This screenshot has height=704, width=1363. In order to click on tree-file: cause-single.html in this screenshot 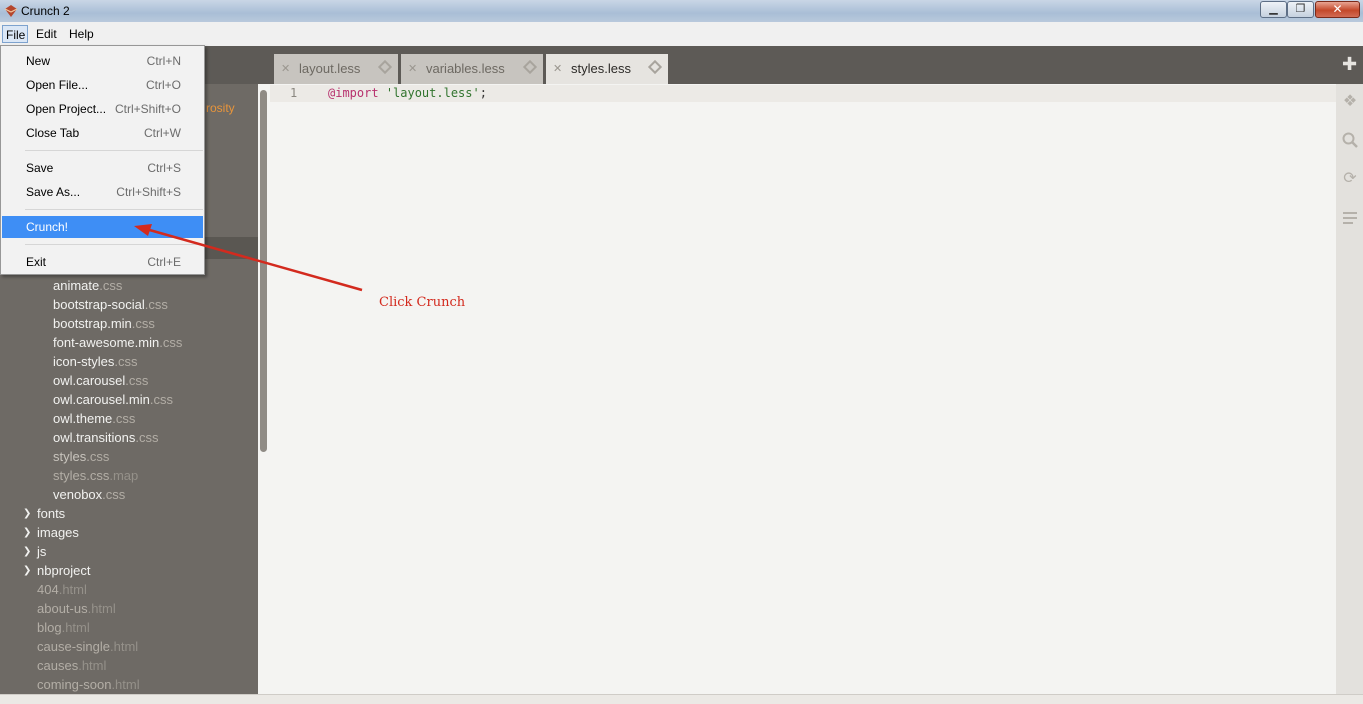, I will do `click(87, 646)`.